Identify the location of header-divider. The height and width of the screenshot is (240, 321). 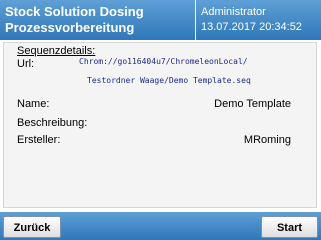
(195, 20).